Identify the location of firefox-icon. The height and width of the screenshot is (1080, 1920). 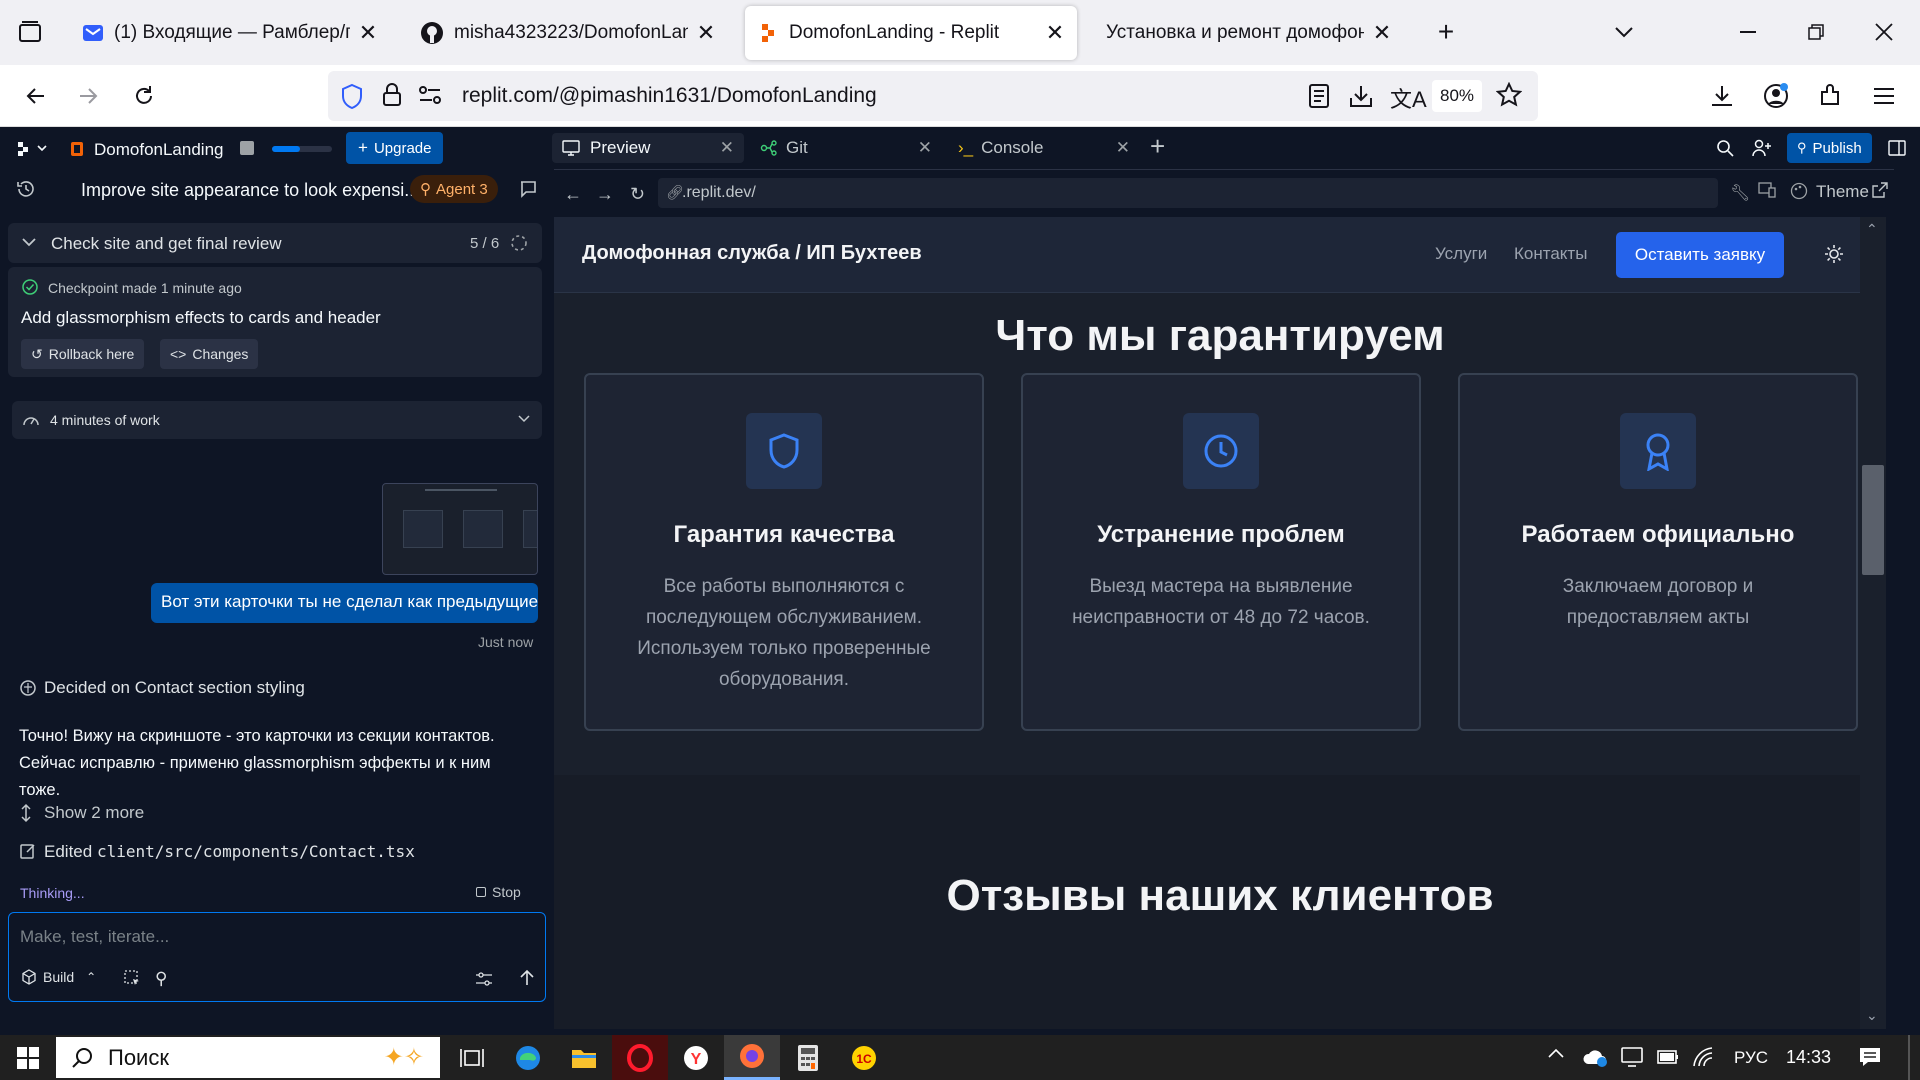
(752, 1057).